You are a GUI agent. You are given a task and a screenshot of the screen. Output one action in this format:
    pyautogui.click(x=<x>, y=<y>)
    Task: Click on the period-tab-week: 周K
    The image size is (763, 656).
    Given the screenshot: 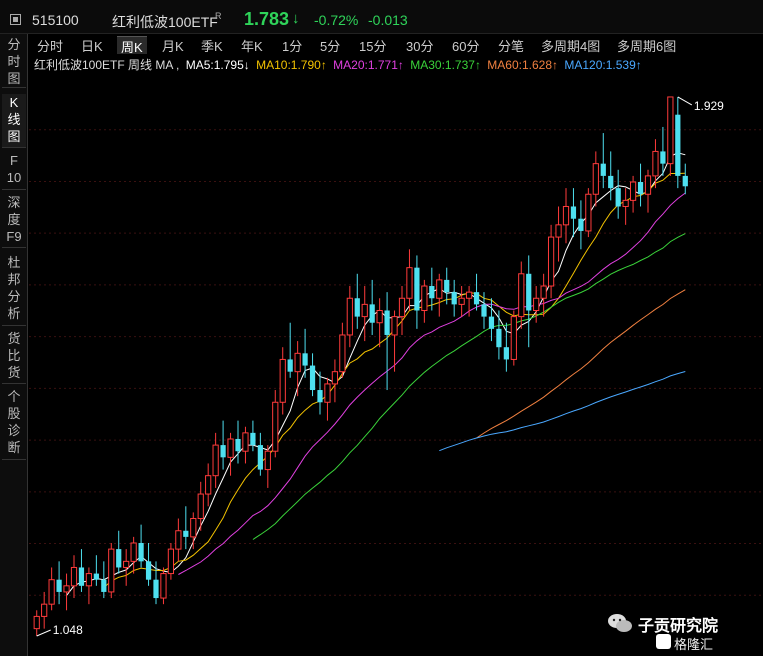 What is the action you would take?
    pyautogui.click(x=132, y=45)
    